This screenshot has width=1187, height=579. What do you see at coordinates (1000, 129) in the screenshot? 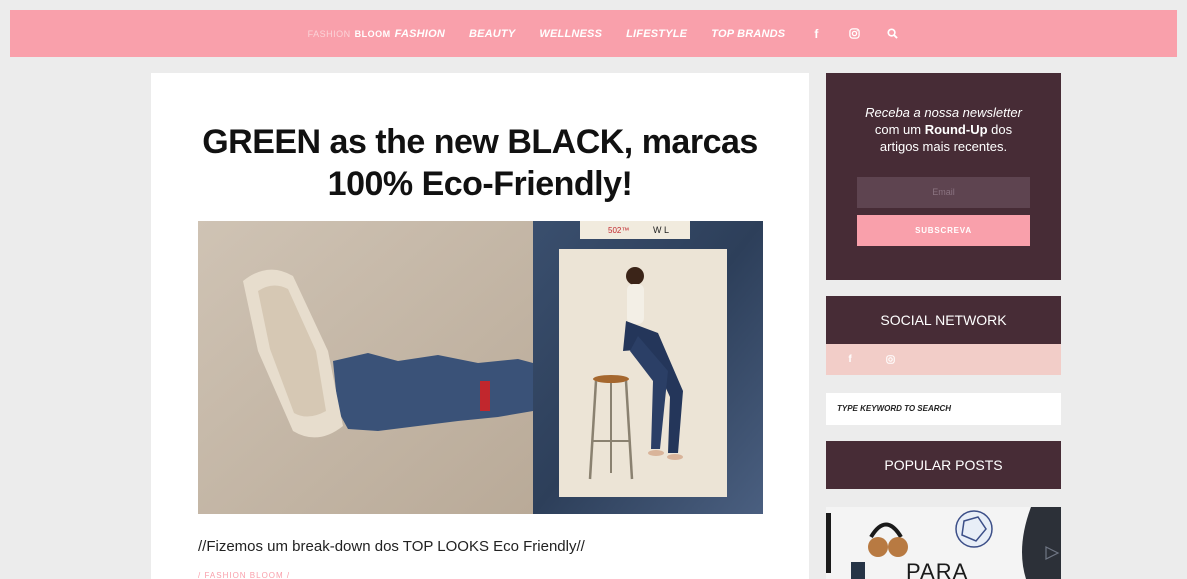
I see `newsletter-line-2-post: dos` at bounding box center [1000, 129].